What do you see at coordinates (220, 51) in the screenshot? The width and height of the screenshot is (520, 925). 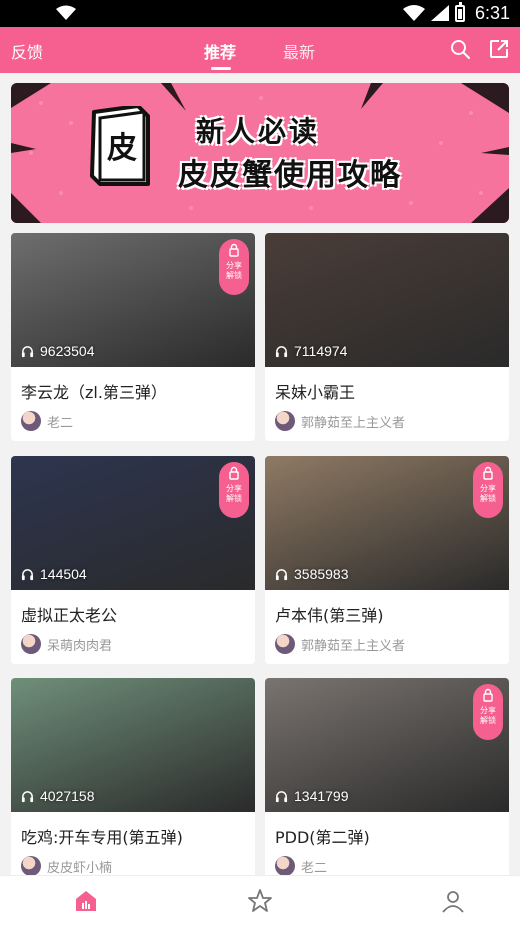 I see `tab-recommended: 推荐` at bounding box center [220, 51].